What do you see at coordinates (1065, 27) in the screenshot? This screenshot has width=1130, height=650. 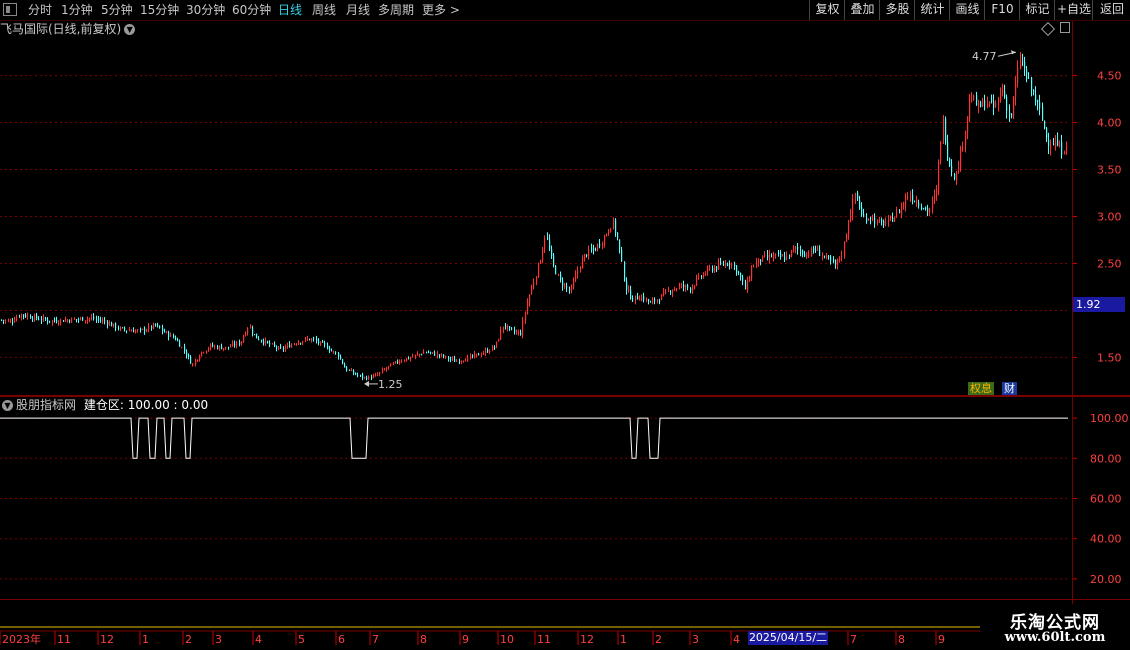 I see `panel-expand-icon` at bounding box center [1065, 27].